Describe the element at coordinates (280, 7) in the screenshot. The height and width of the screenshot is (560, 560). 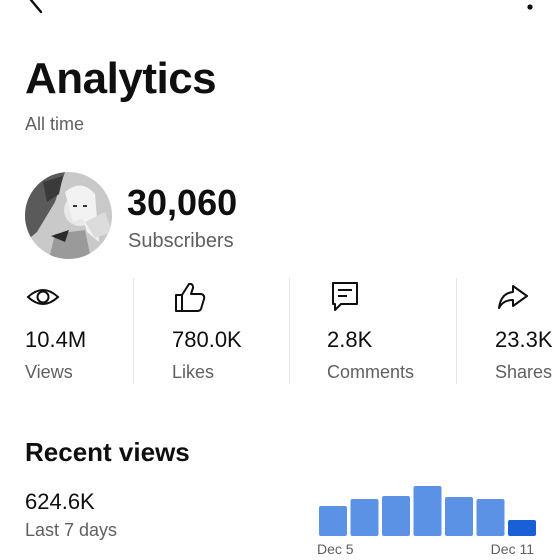
I see `top-bar` at that location.